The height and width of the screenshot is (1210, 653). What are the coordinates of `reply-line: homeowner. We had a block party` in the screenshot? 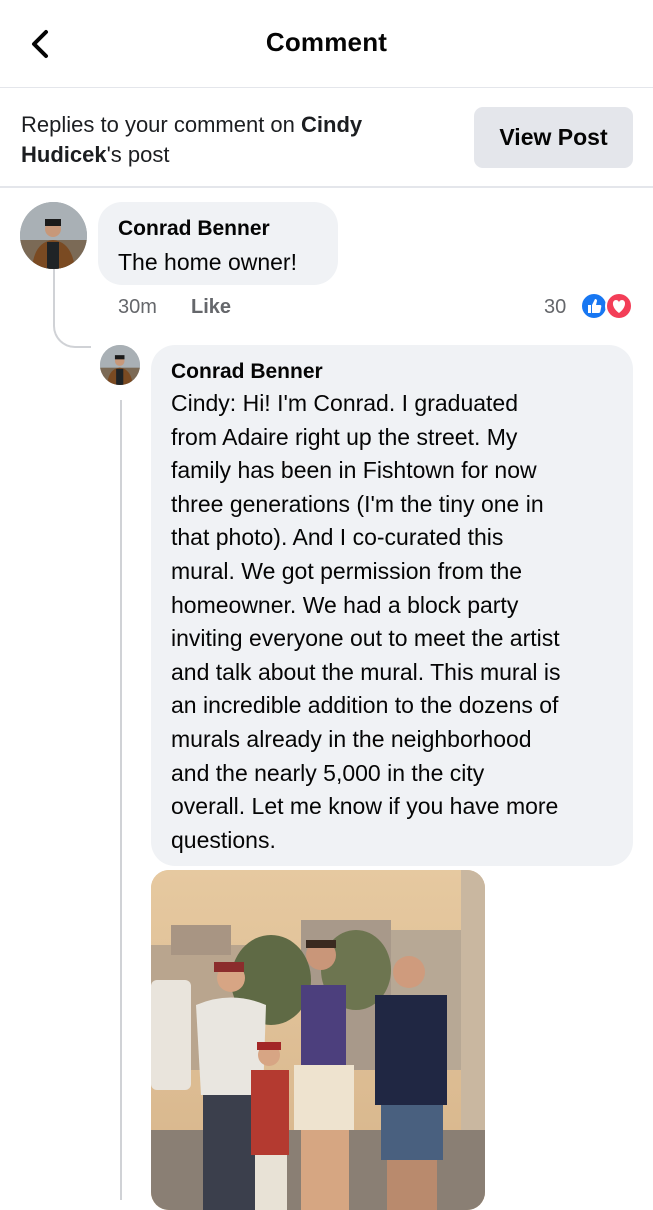 It's located at (345, 604).